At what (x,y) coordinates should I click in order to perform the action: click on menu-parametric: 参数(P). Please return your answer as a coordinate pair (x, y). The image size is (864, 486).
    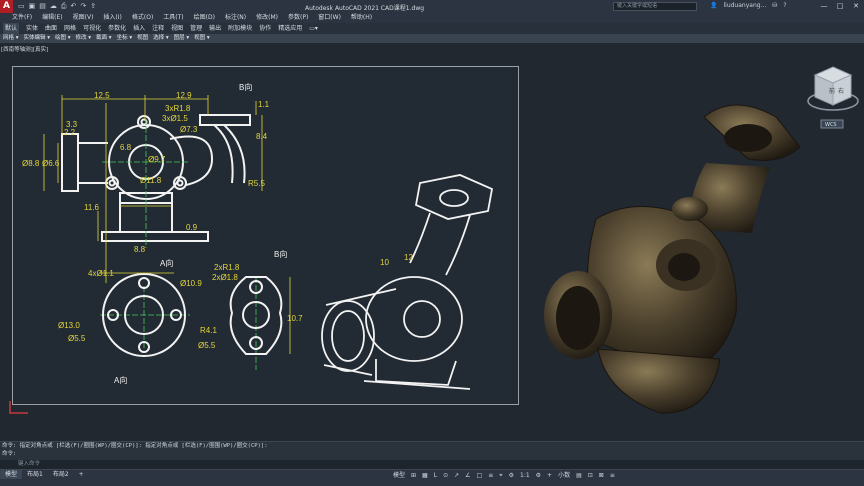
    Looking at the image, I should click on (298, 18).